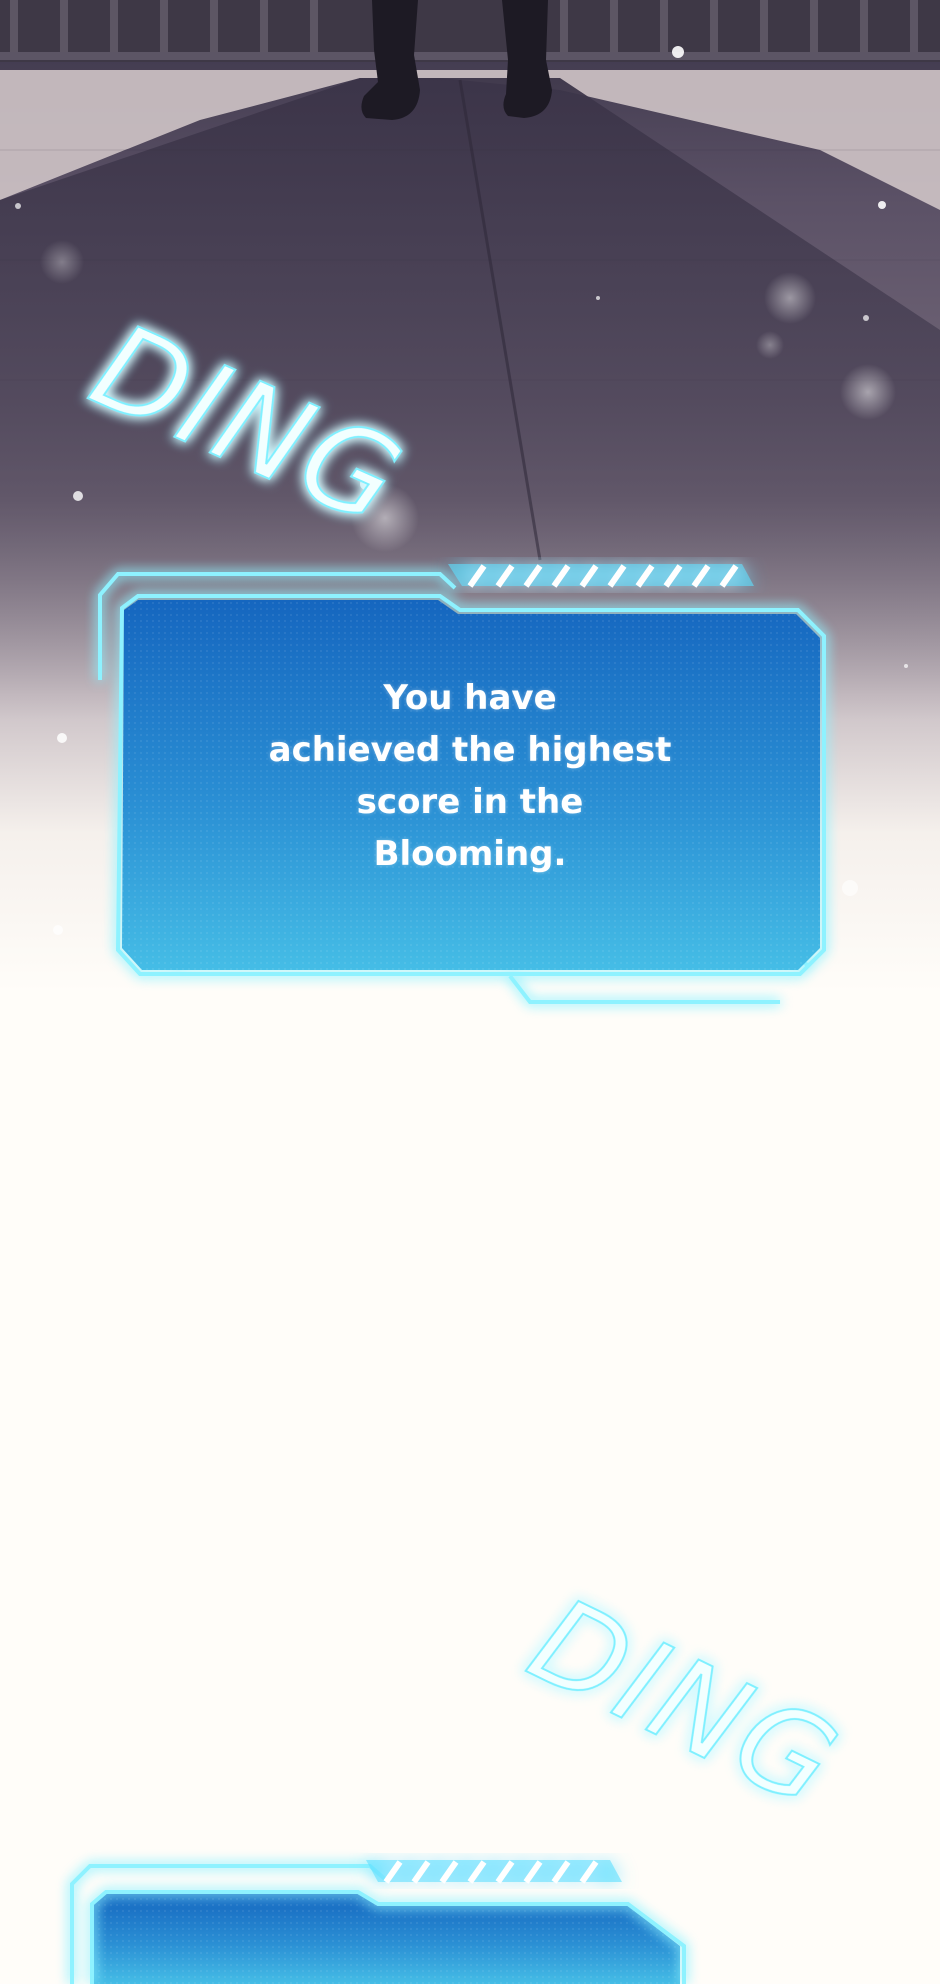 This screenshot has height=1984, width=940. Describe the element at coordinates (601, 576) in the screenshot. I see `window-top-stripe` at that location.